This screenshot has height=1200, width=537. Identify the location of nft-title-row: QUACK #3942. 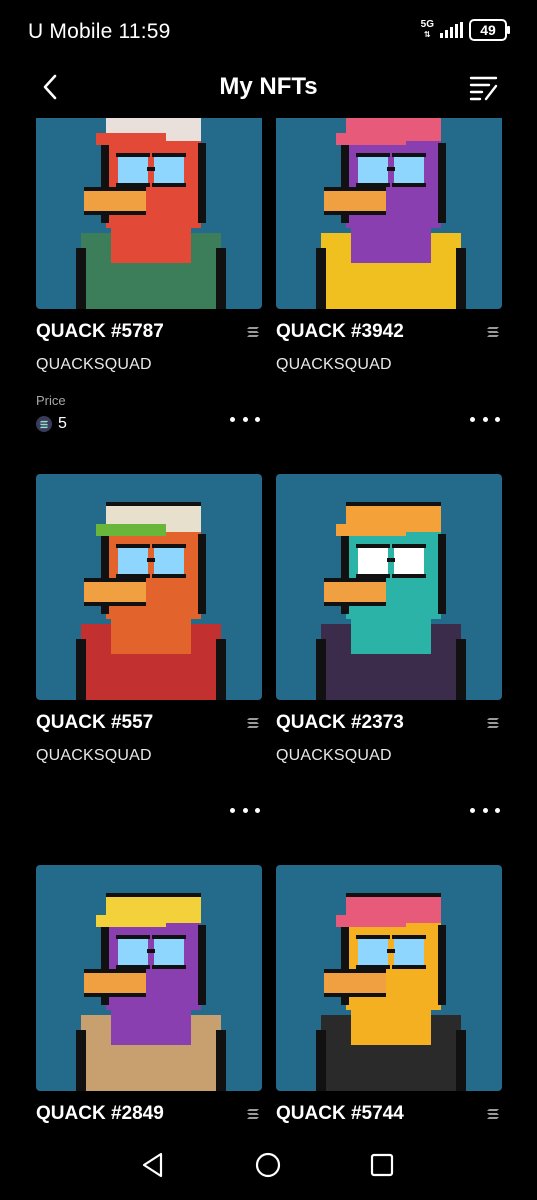
(389, 332).